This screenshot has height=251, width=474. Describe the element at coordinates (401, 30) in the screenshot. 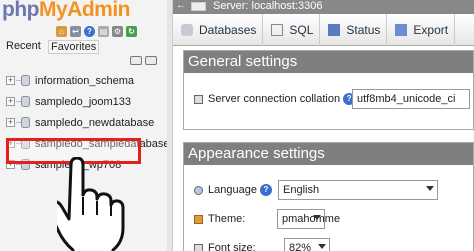

I see `export-icon` at that location.